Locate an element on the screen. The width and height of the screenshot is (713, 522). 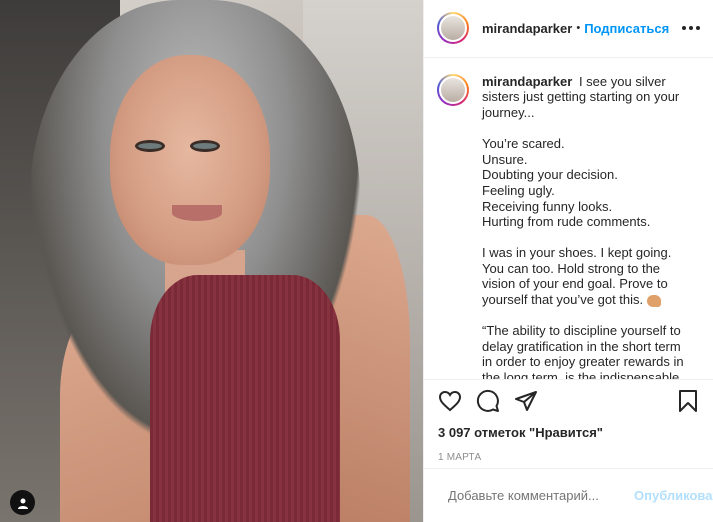
photo-face is located at coordinates (190, 160).